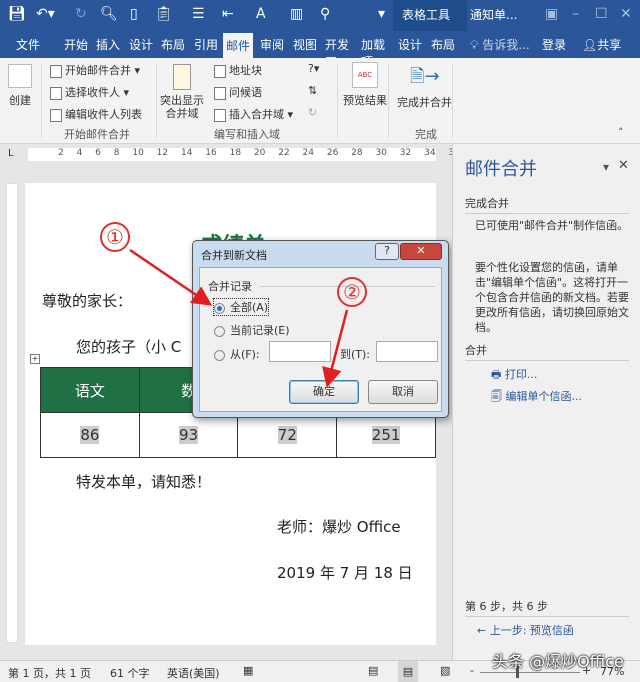 This screenshot has width=640, height=682. I want to click on section-merge: 合并, so click(476, 350).